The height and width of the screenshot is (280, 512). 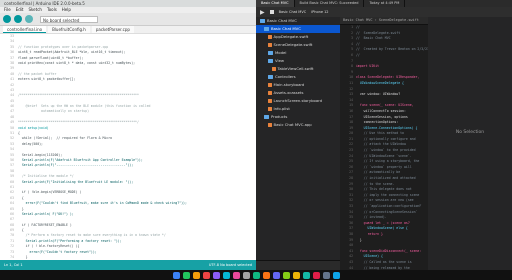 I want to click on stop-icon, so click(x=271, y=12).